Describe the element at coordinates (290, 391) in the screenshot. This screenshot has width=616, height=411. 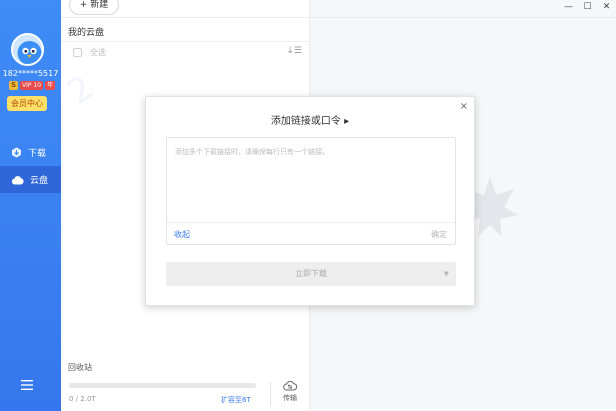
I see `transfer-button: 传输` at that location.